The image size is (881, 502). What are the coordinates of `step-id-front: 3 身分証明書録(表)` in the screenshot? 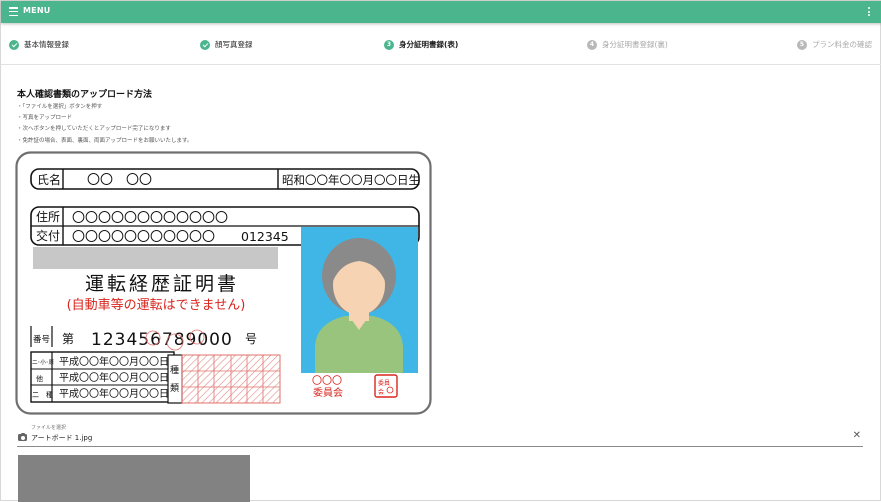 It's located at (421, 44).